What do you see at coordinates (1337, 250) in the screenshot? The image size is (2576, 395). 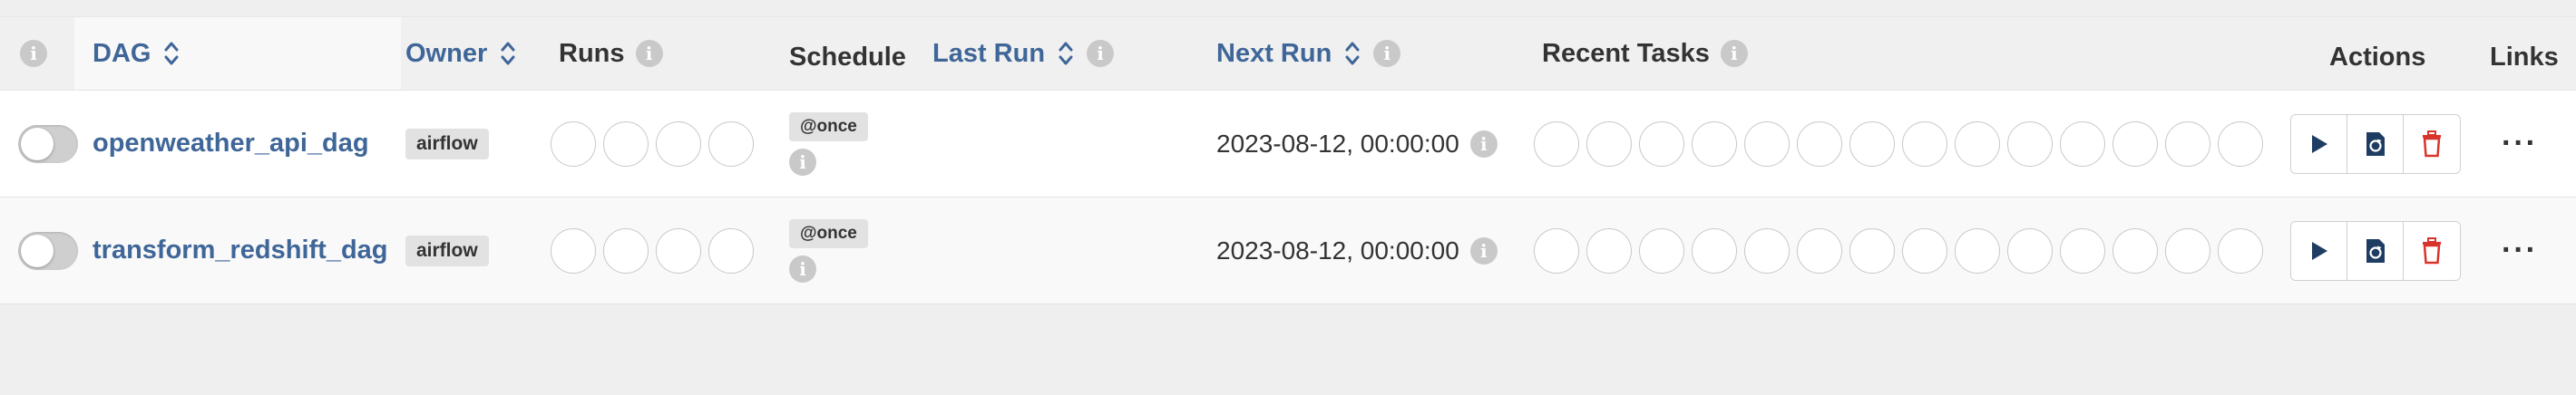 I see `next-run-value: 2023-08-12, 00:00:00` at bounding box center [1337, 250].